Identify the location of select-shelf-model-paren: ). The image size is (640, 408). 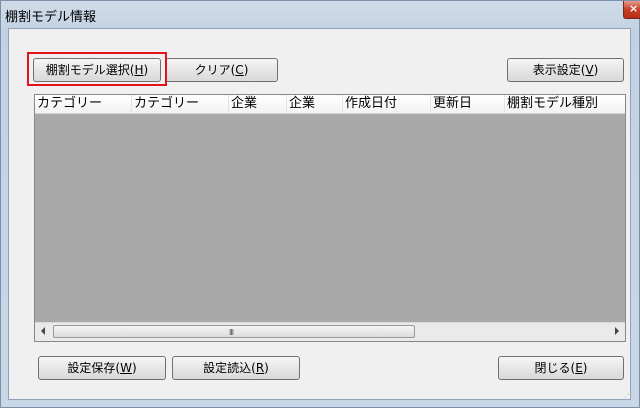
(146, 70).